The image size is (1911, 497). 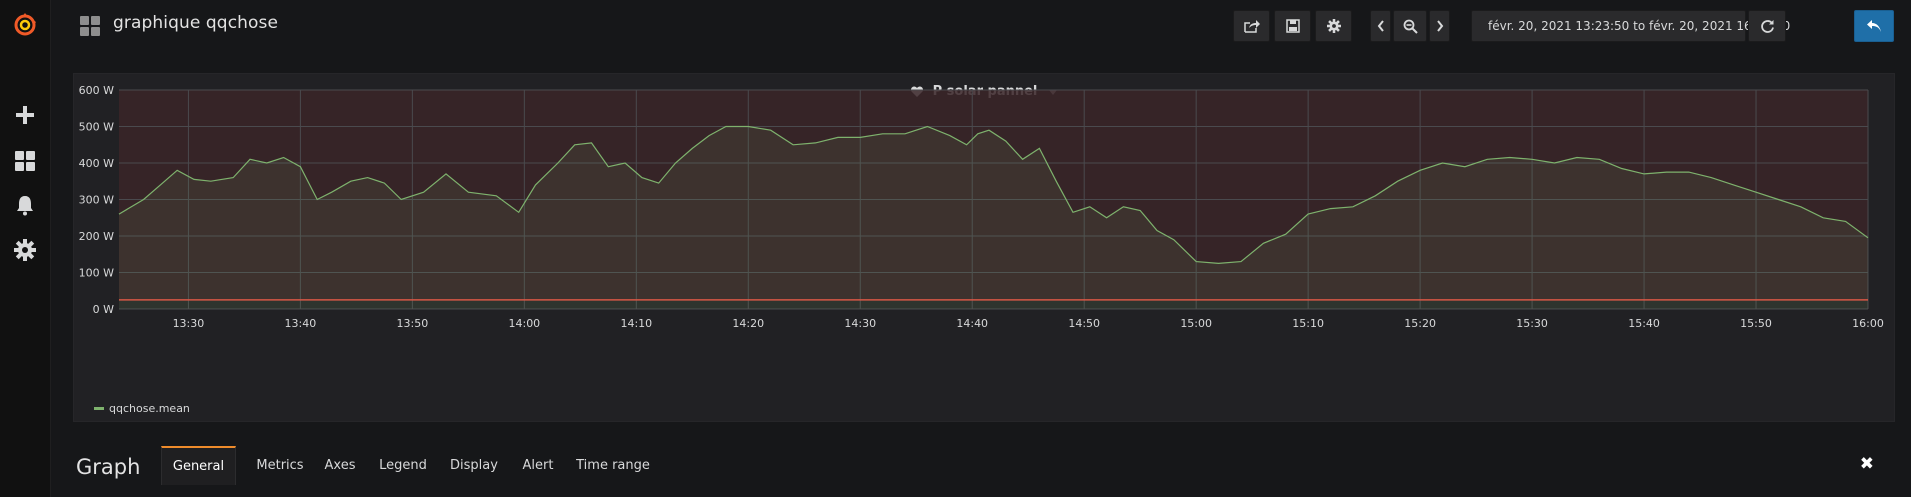 I want to click on x-tick-label: 14:30, so click(x=860, y=323).